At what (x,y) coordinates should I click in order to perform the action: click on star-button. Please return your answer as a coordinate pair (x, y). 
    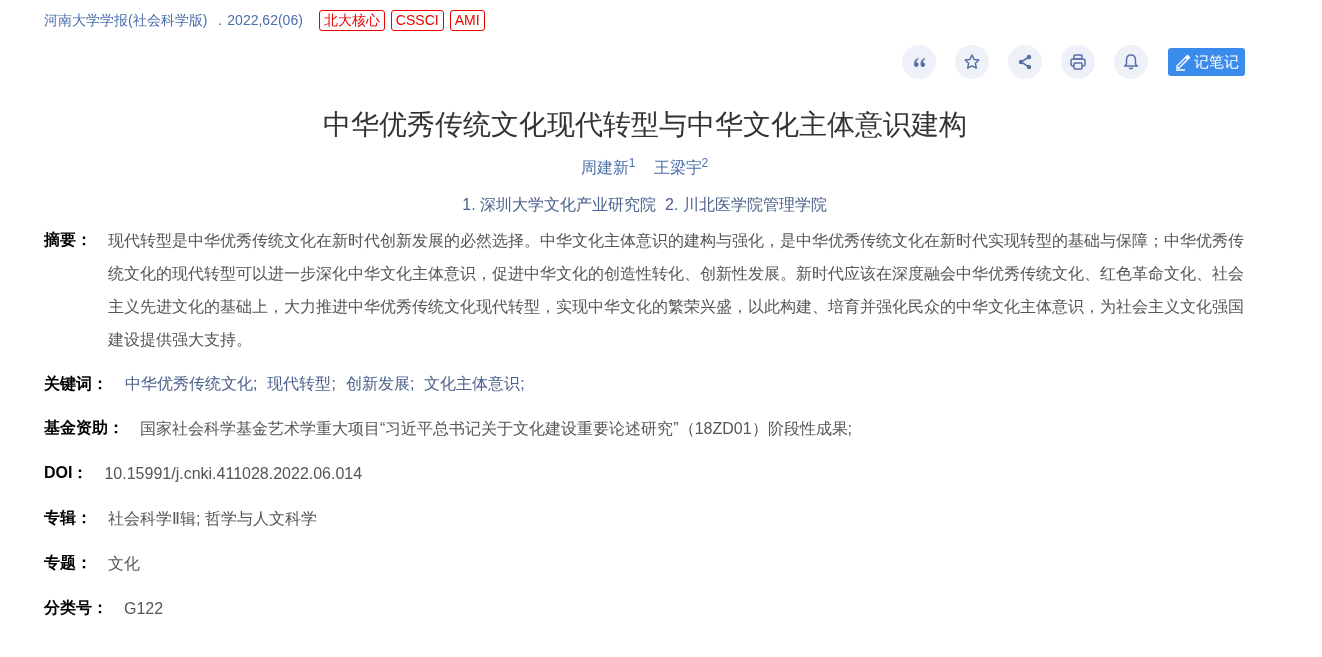
    Looking at the image, I should click on (972, 62).